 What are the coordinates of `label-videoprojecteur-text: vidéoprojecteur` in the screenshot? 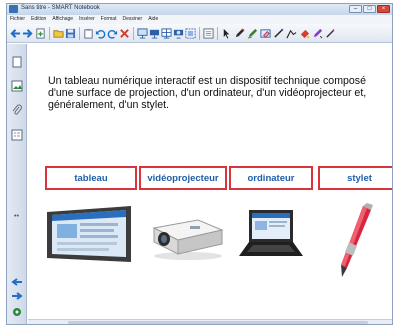 It's located at (183, 178).